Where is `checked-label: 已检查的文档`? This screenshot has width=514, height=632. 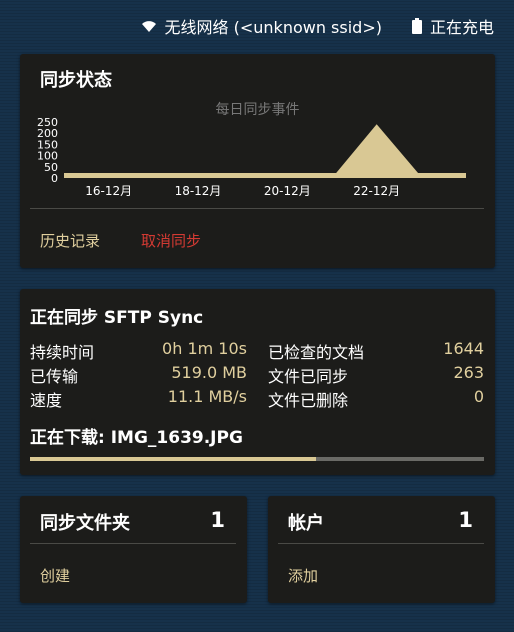
checked-label: 已检查的文档 is located at coordinates (316, 352).